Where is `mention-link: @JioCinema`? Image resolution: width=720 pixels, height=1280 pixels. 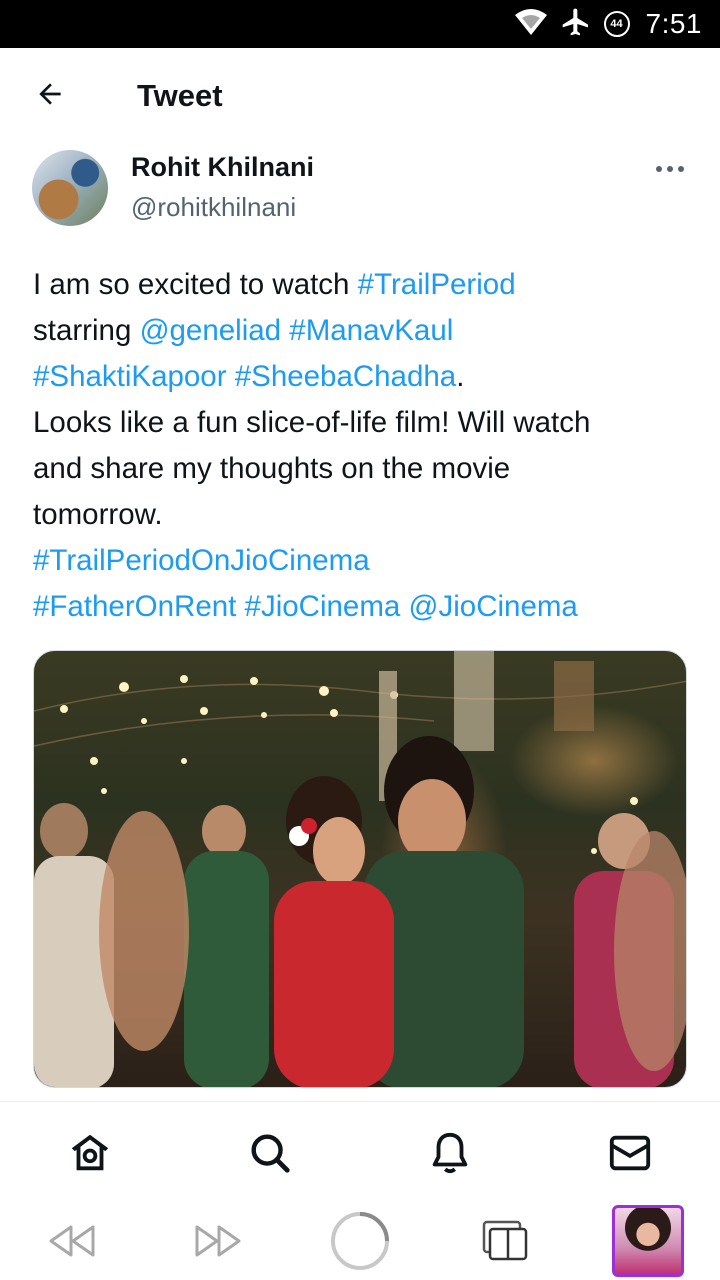
mention-link: @JioCinema is located at coordinates (493, 606).